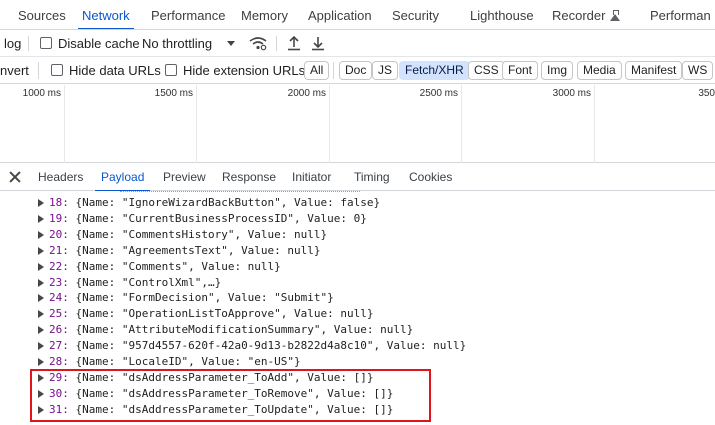 The image size is (715, 425). I want to click on close-icon, so click(15, 177).